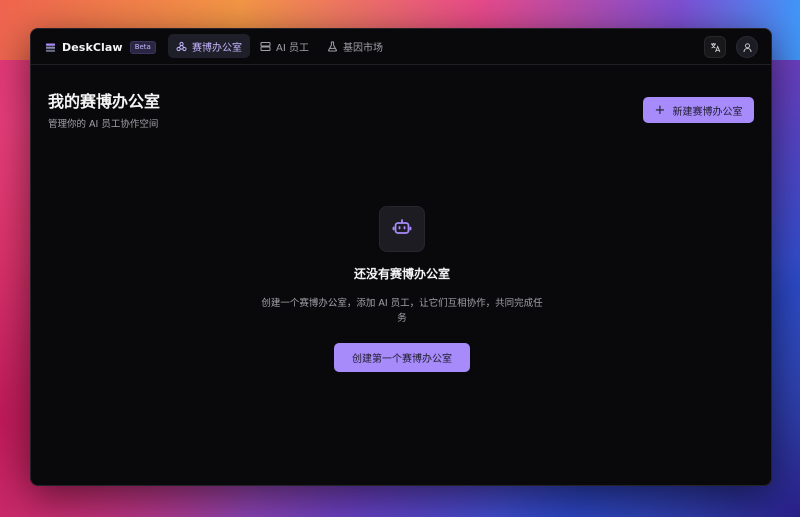 The width and height of the screenshot is (800, 517). Describe the element at coordinates (104, 101) in the screenshot. I see `page-title: 我的赛博办公室` at that location.